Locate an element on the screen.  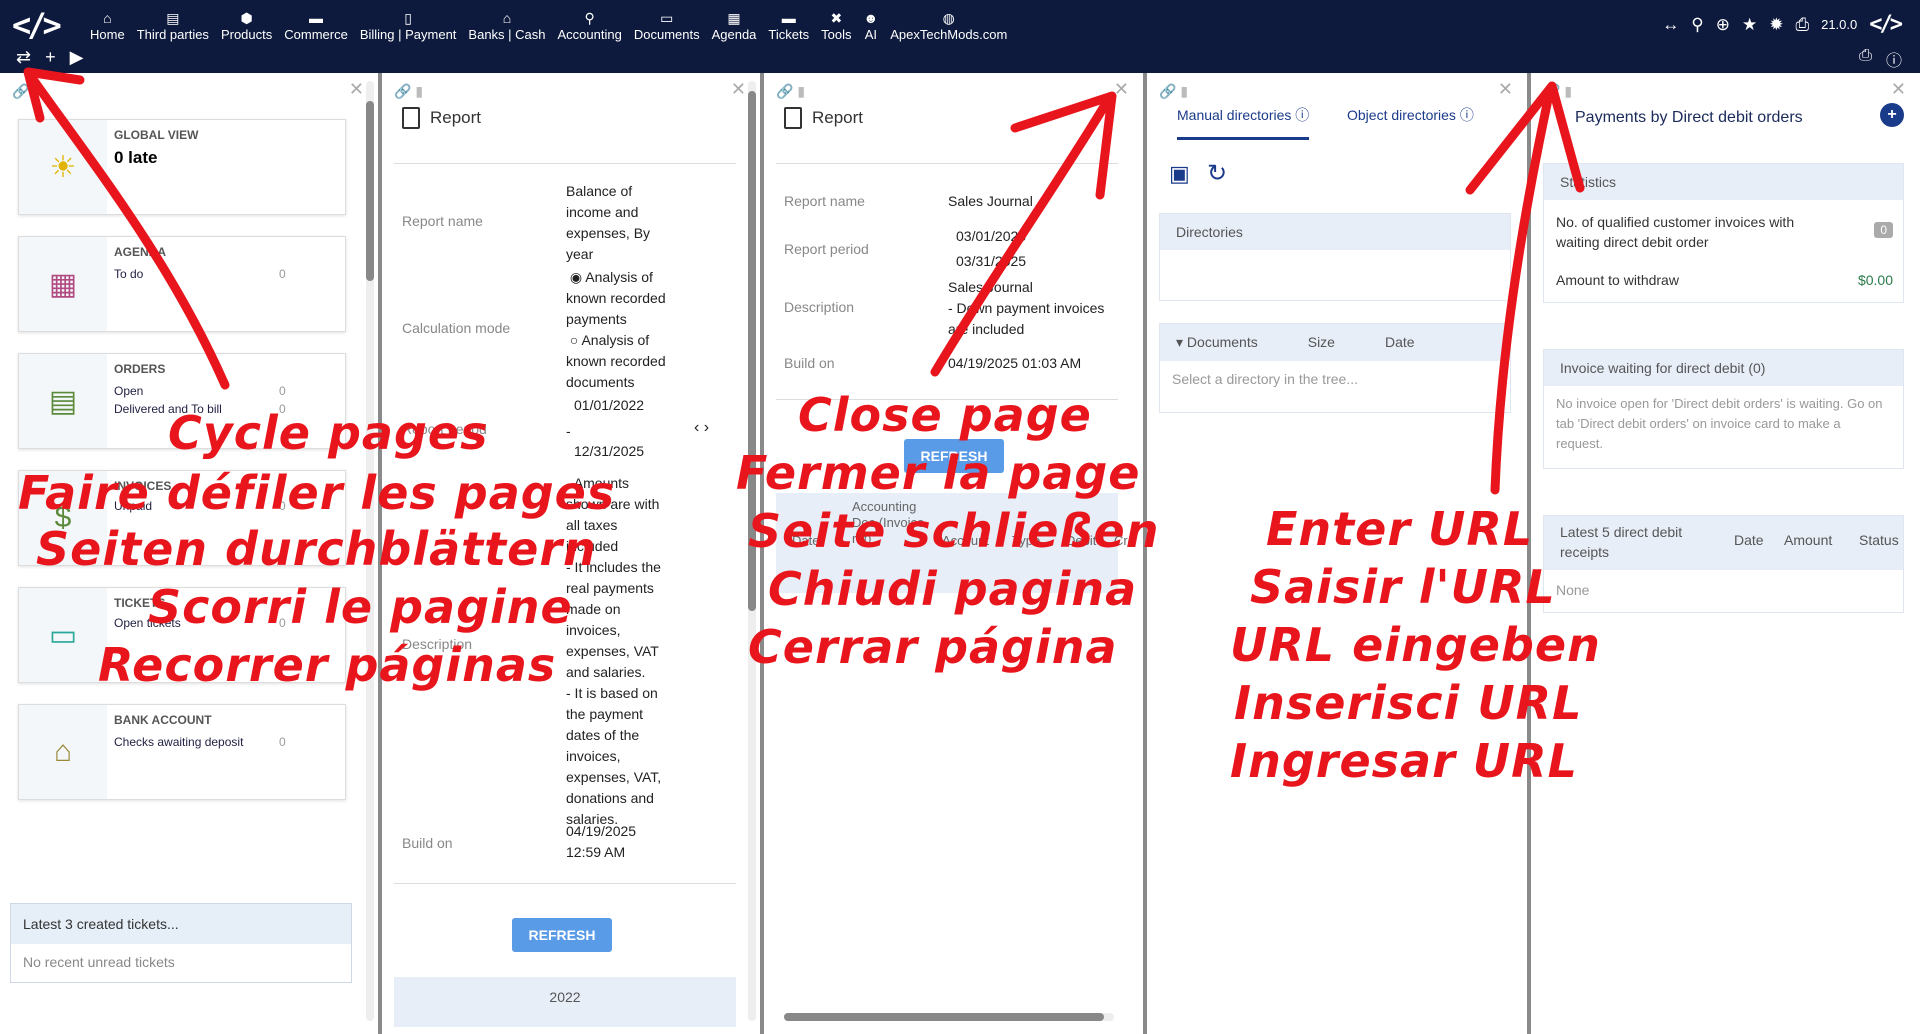
menu-label: Commerce is located at coordinates (316, 34).